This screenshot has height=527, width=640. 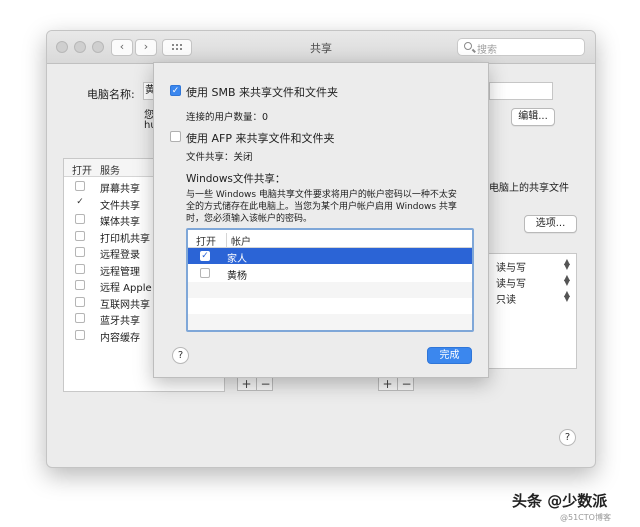 I want to click on windows-accounts-table: 打开 帐户 ✓ 家人 黄杨, so click(x=330, y=280).